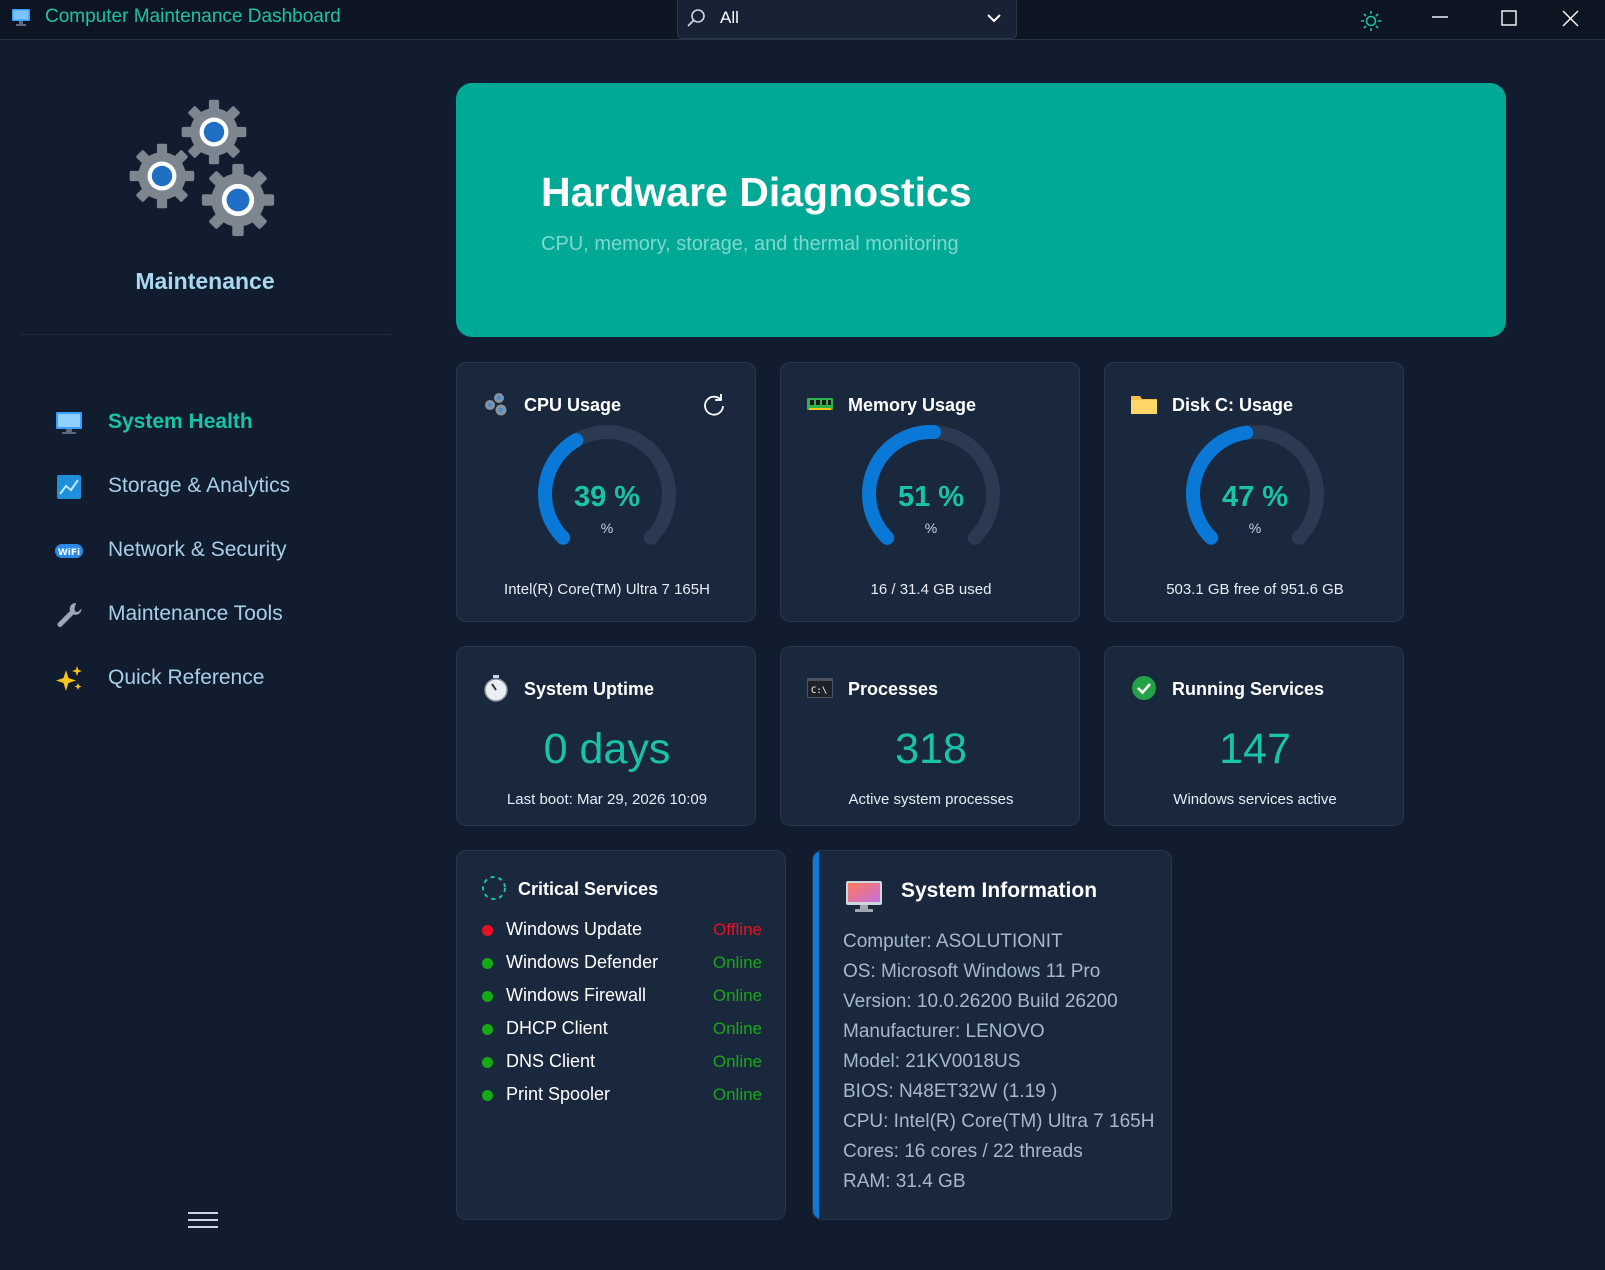 Image resolution: width=1605 pixels, height=1270 pixels. Describe the element at coordinates (199, 485) in the screenshot. I see `sidebar-item-label: Storage & Analytics` at that location.